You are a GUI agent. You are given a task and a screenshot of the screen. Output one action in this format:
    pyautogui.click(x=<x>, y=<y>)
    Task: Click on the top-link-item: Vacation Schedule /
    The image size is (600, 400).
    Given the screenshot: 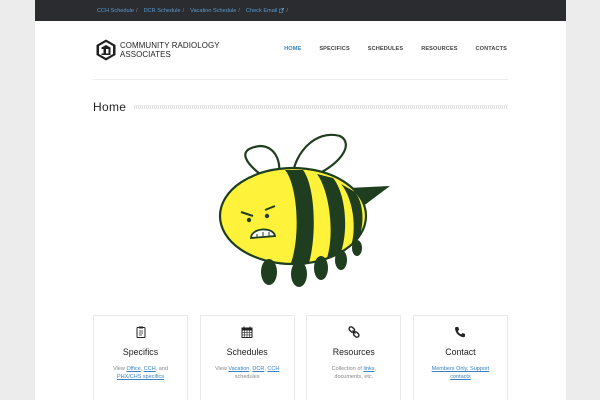 What is the action you would take?
    pyautogui.click(x=215, y=11)
    